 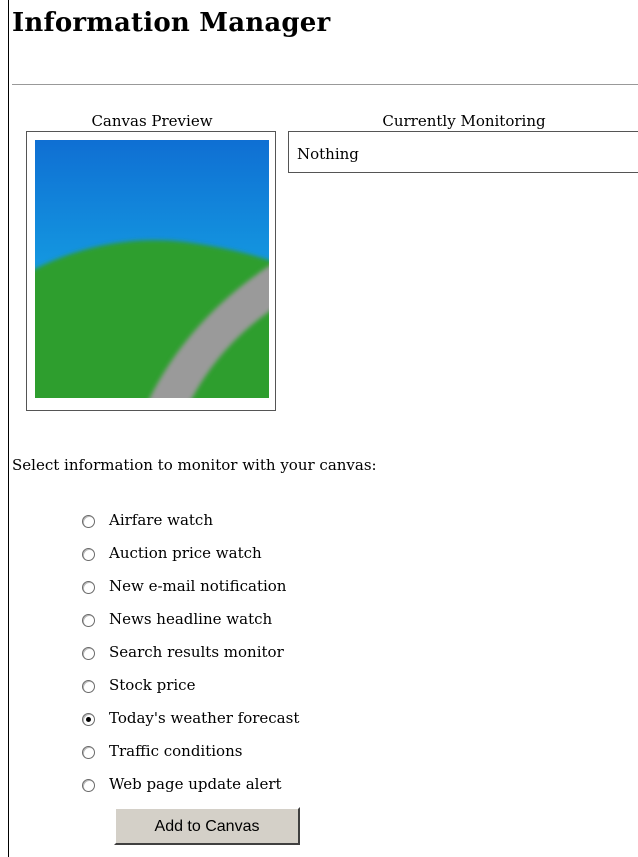 I want to click on option-auction-price-watch: Auction price watch, so click(x=190, y=559).